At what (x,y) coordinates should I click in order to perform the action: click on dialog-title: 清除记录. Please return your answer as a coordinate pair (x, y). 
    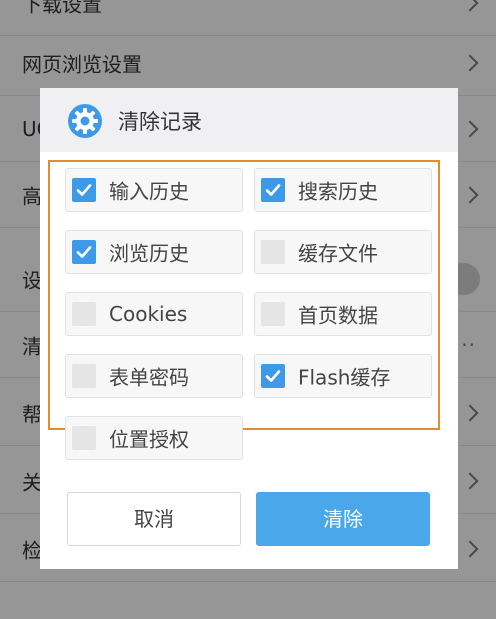
    Looking at the image, I should click on (160, 122).